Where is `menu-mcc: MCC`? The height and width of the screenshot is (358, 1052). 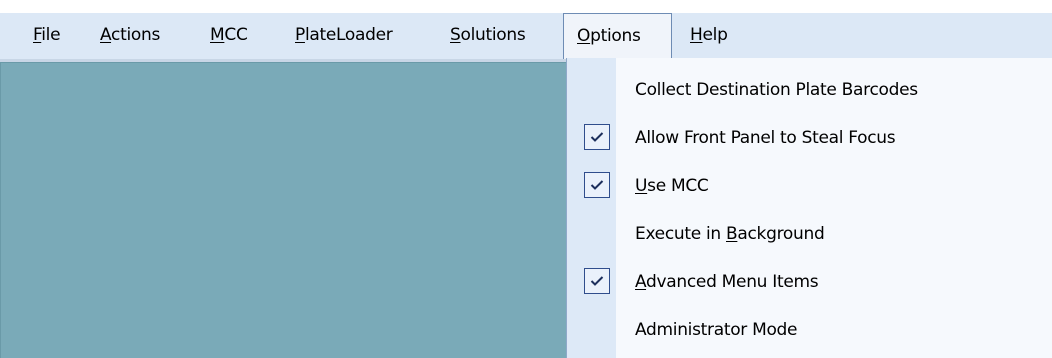
menu-mcc: MCC is located at coordinates (229, 36).